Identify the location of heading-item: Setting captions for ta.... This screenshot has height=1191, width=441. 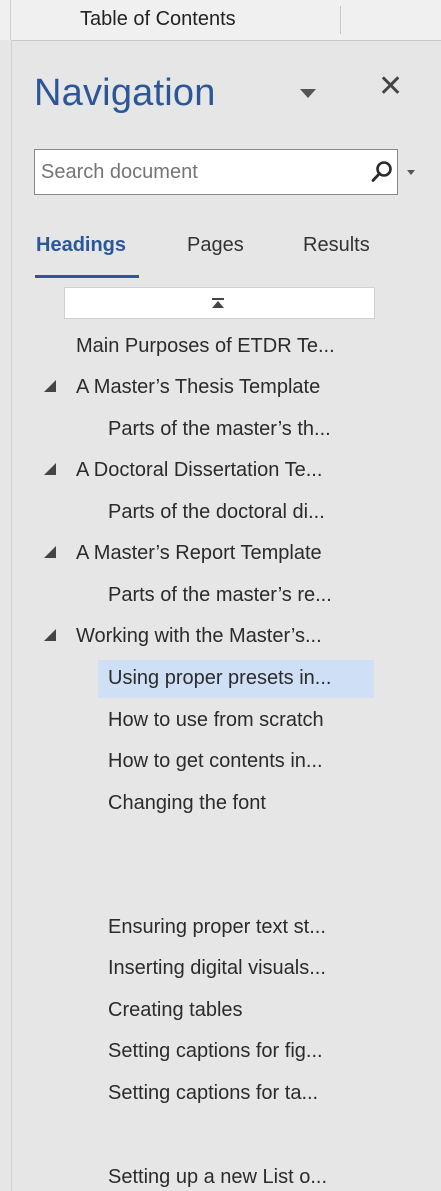
(213, 1093).